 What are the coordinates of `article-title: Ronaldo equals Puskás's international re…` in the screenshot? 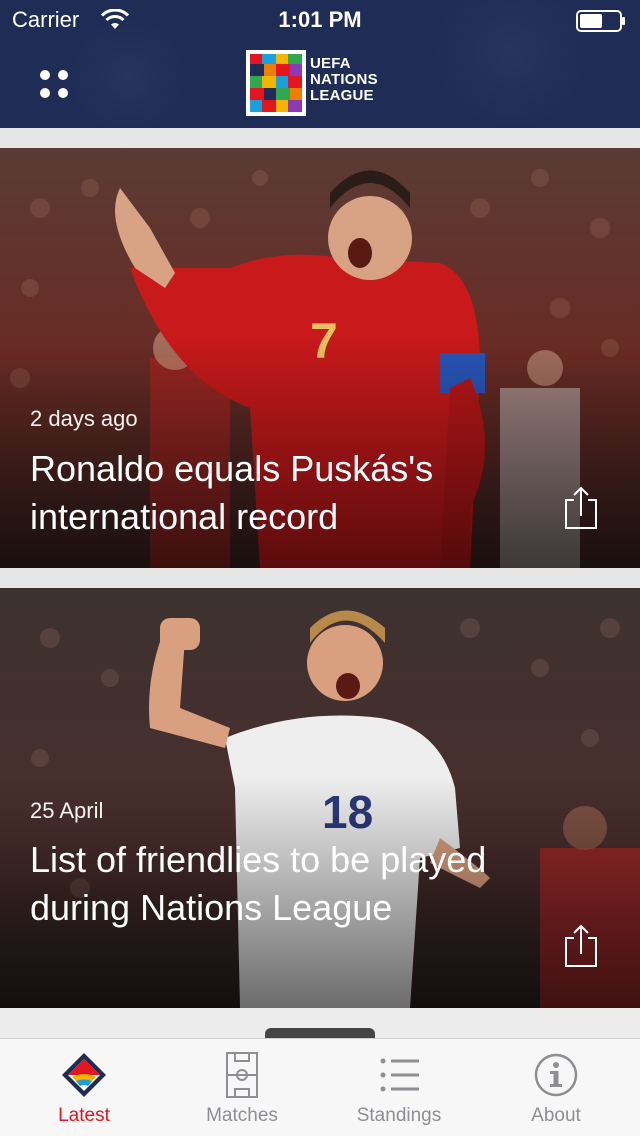 It's located at (280, 493).